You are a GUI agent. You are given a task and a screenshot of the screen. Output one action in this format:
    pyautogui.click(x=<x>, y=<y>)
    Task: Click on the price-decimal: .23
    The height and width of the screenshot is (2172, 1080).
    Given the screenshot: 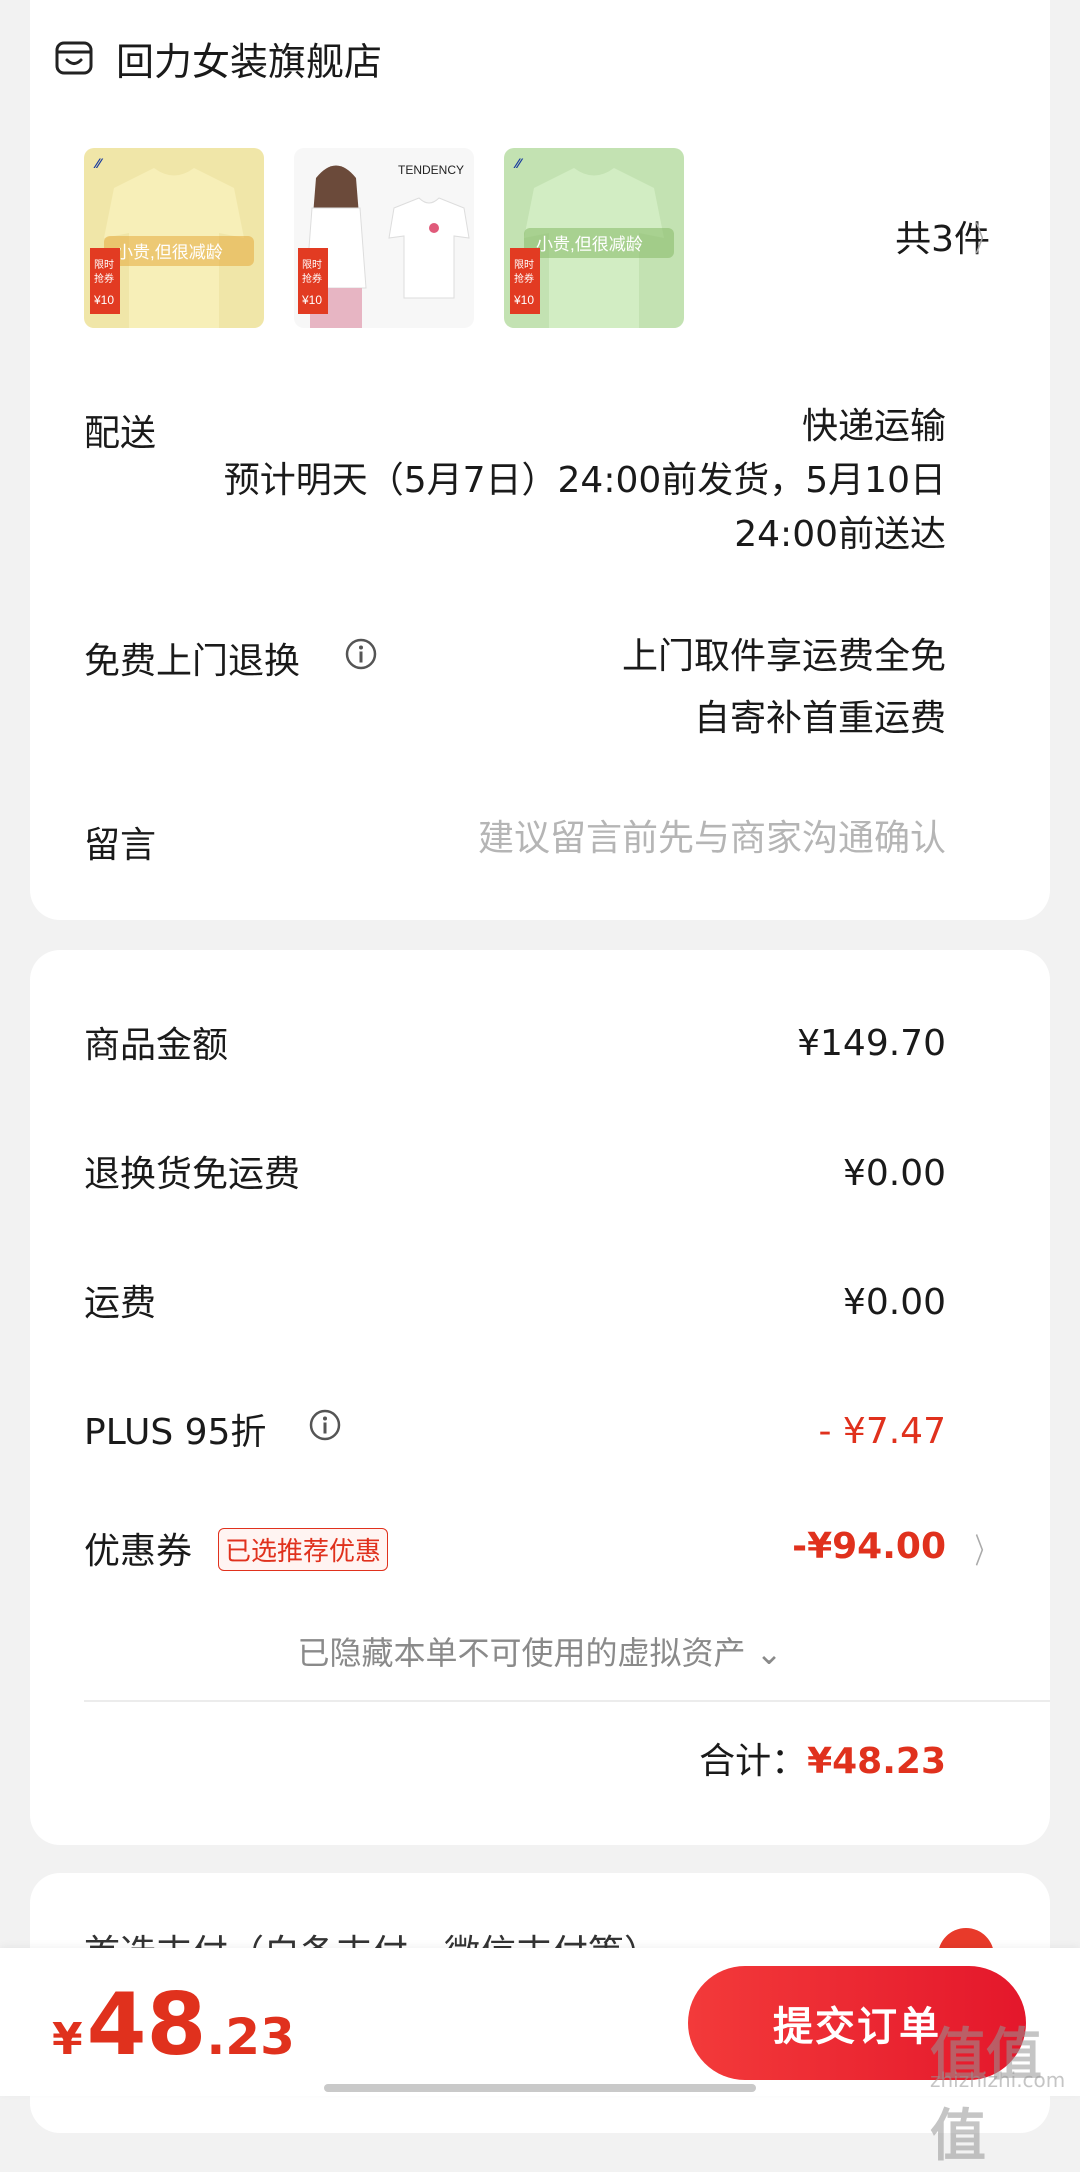 What is the action you would take?
    pyautogui.click(x=250, y=2037)
    